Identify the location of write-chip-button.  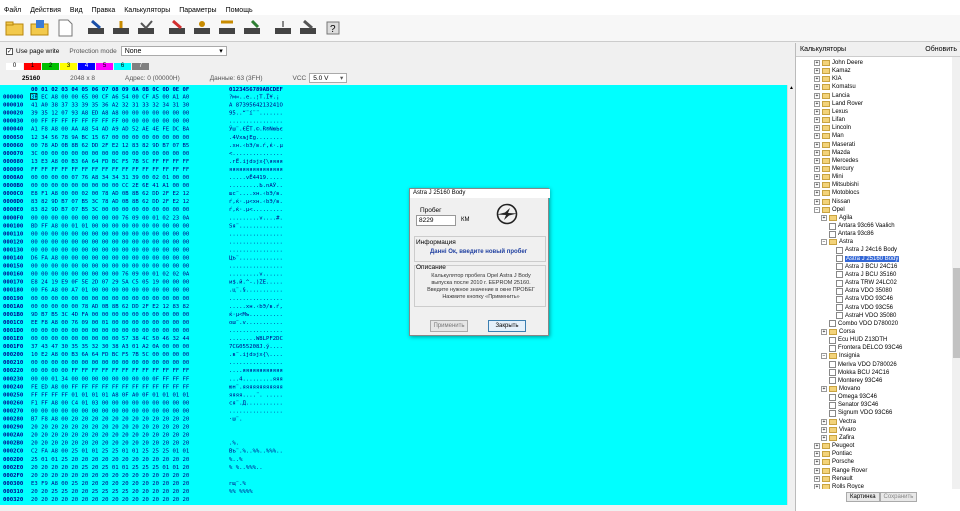
(121, 28).